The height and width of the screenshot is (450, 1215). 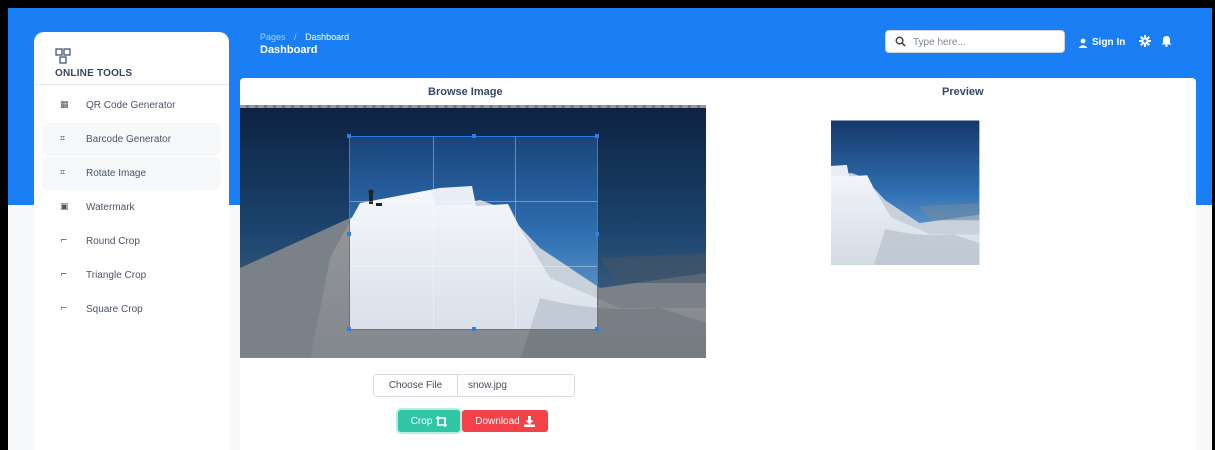 What do you see at coordinates (114, 309) in the screenshot?
I see `sidebar-item-label: Square Crop` at bounding box center [114, 309].